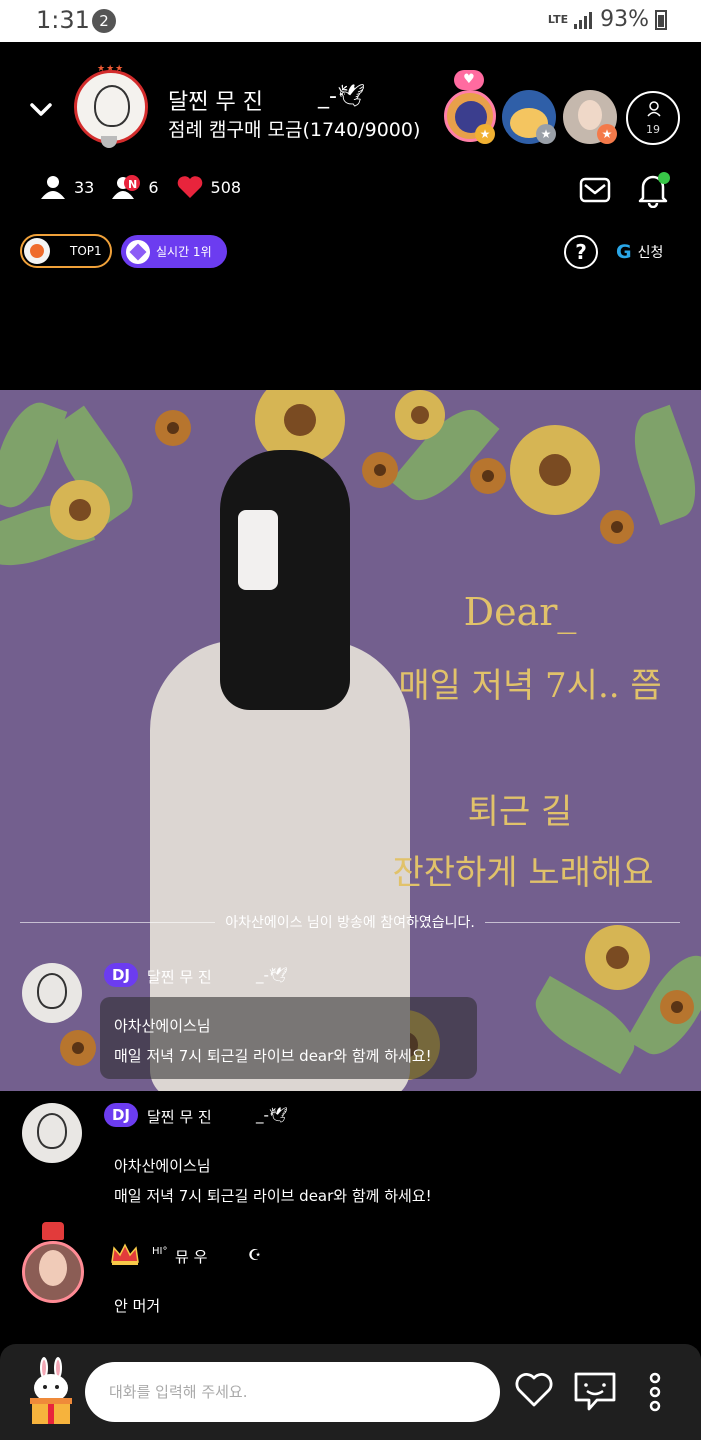 This screenshot has height=1440, width=701. I want to click on g-icon: G, so click(624, 252).